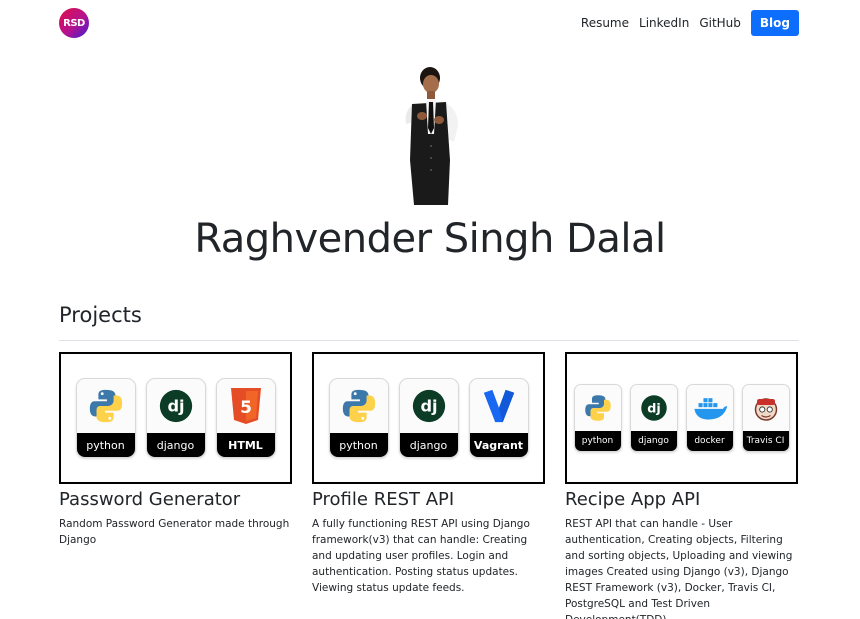 This screenshot has height=619, width=860. I want to click on badge-label: docker, so click(709, 441).